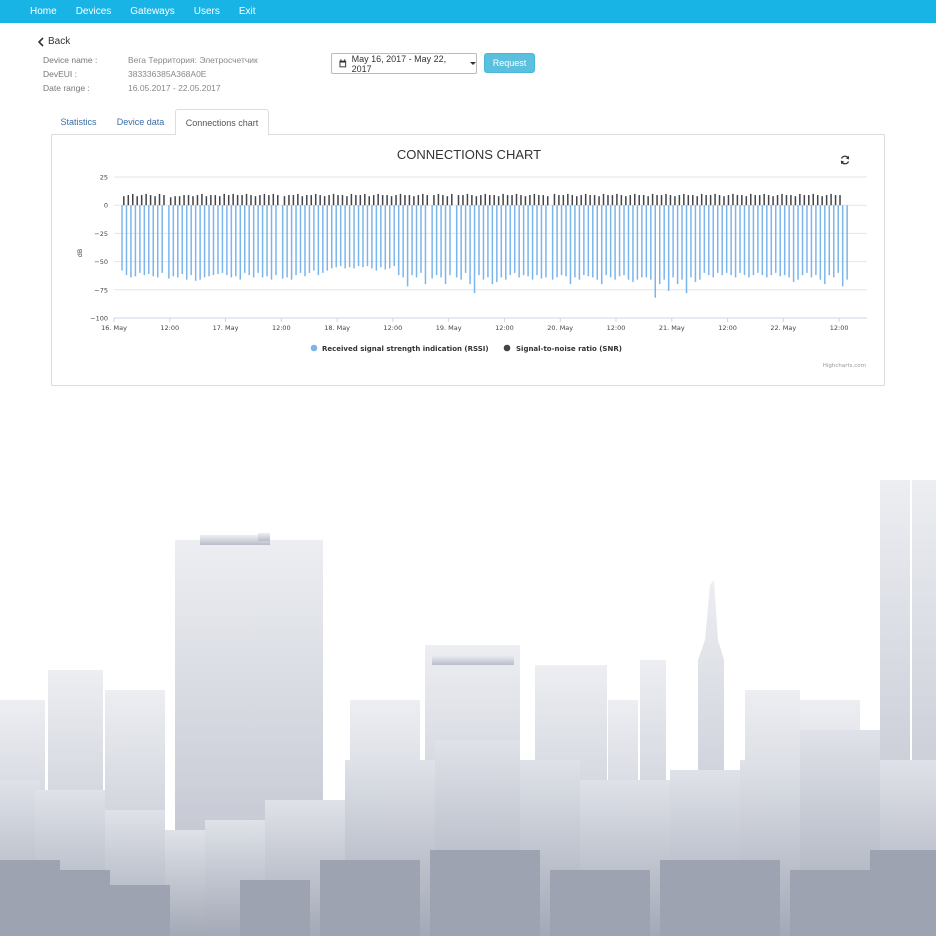  Describe the element at coordinates (53, 41) in the screenshot. I see `back-link: Back` at that location.